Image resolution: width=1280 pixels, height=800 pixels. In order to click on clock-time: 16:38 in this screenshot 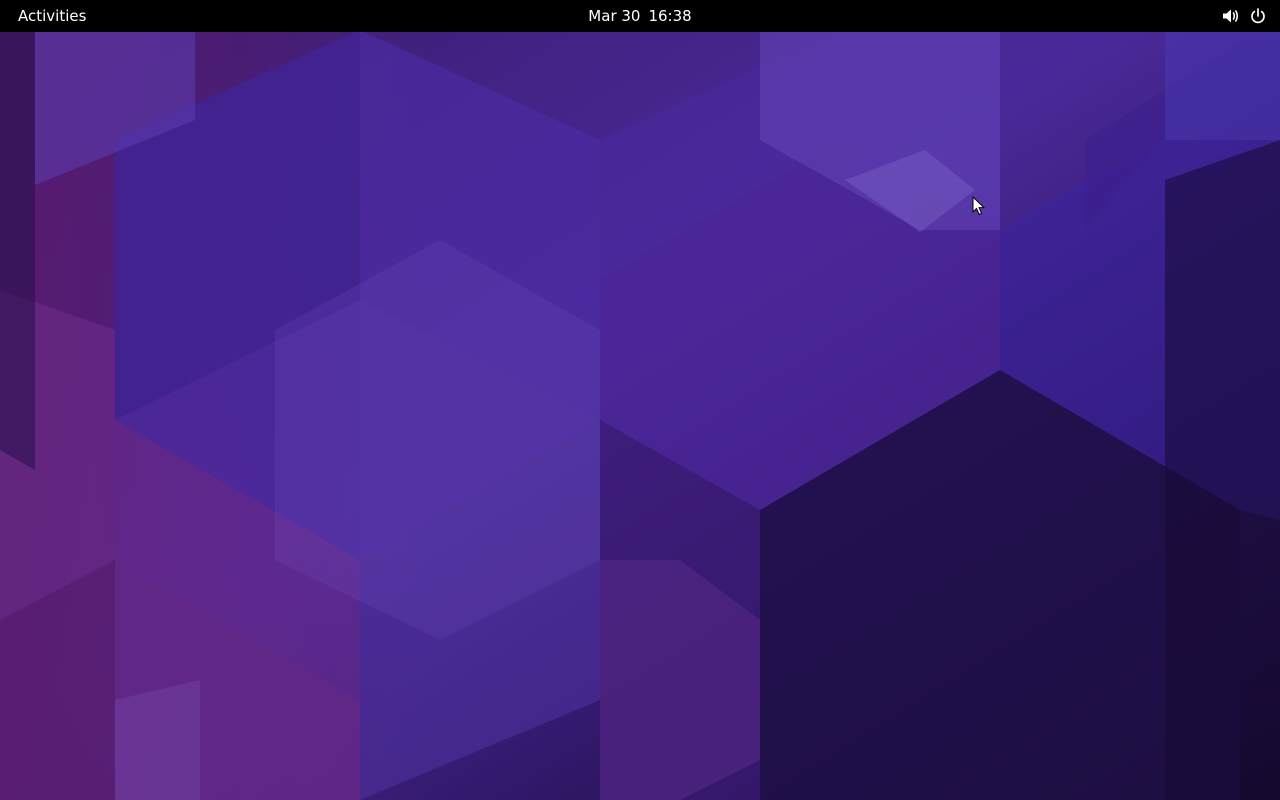, I will do `click(670, 16)`.